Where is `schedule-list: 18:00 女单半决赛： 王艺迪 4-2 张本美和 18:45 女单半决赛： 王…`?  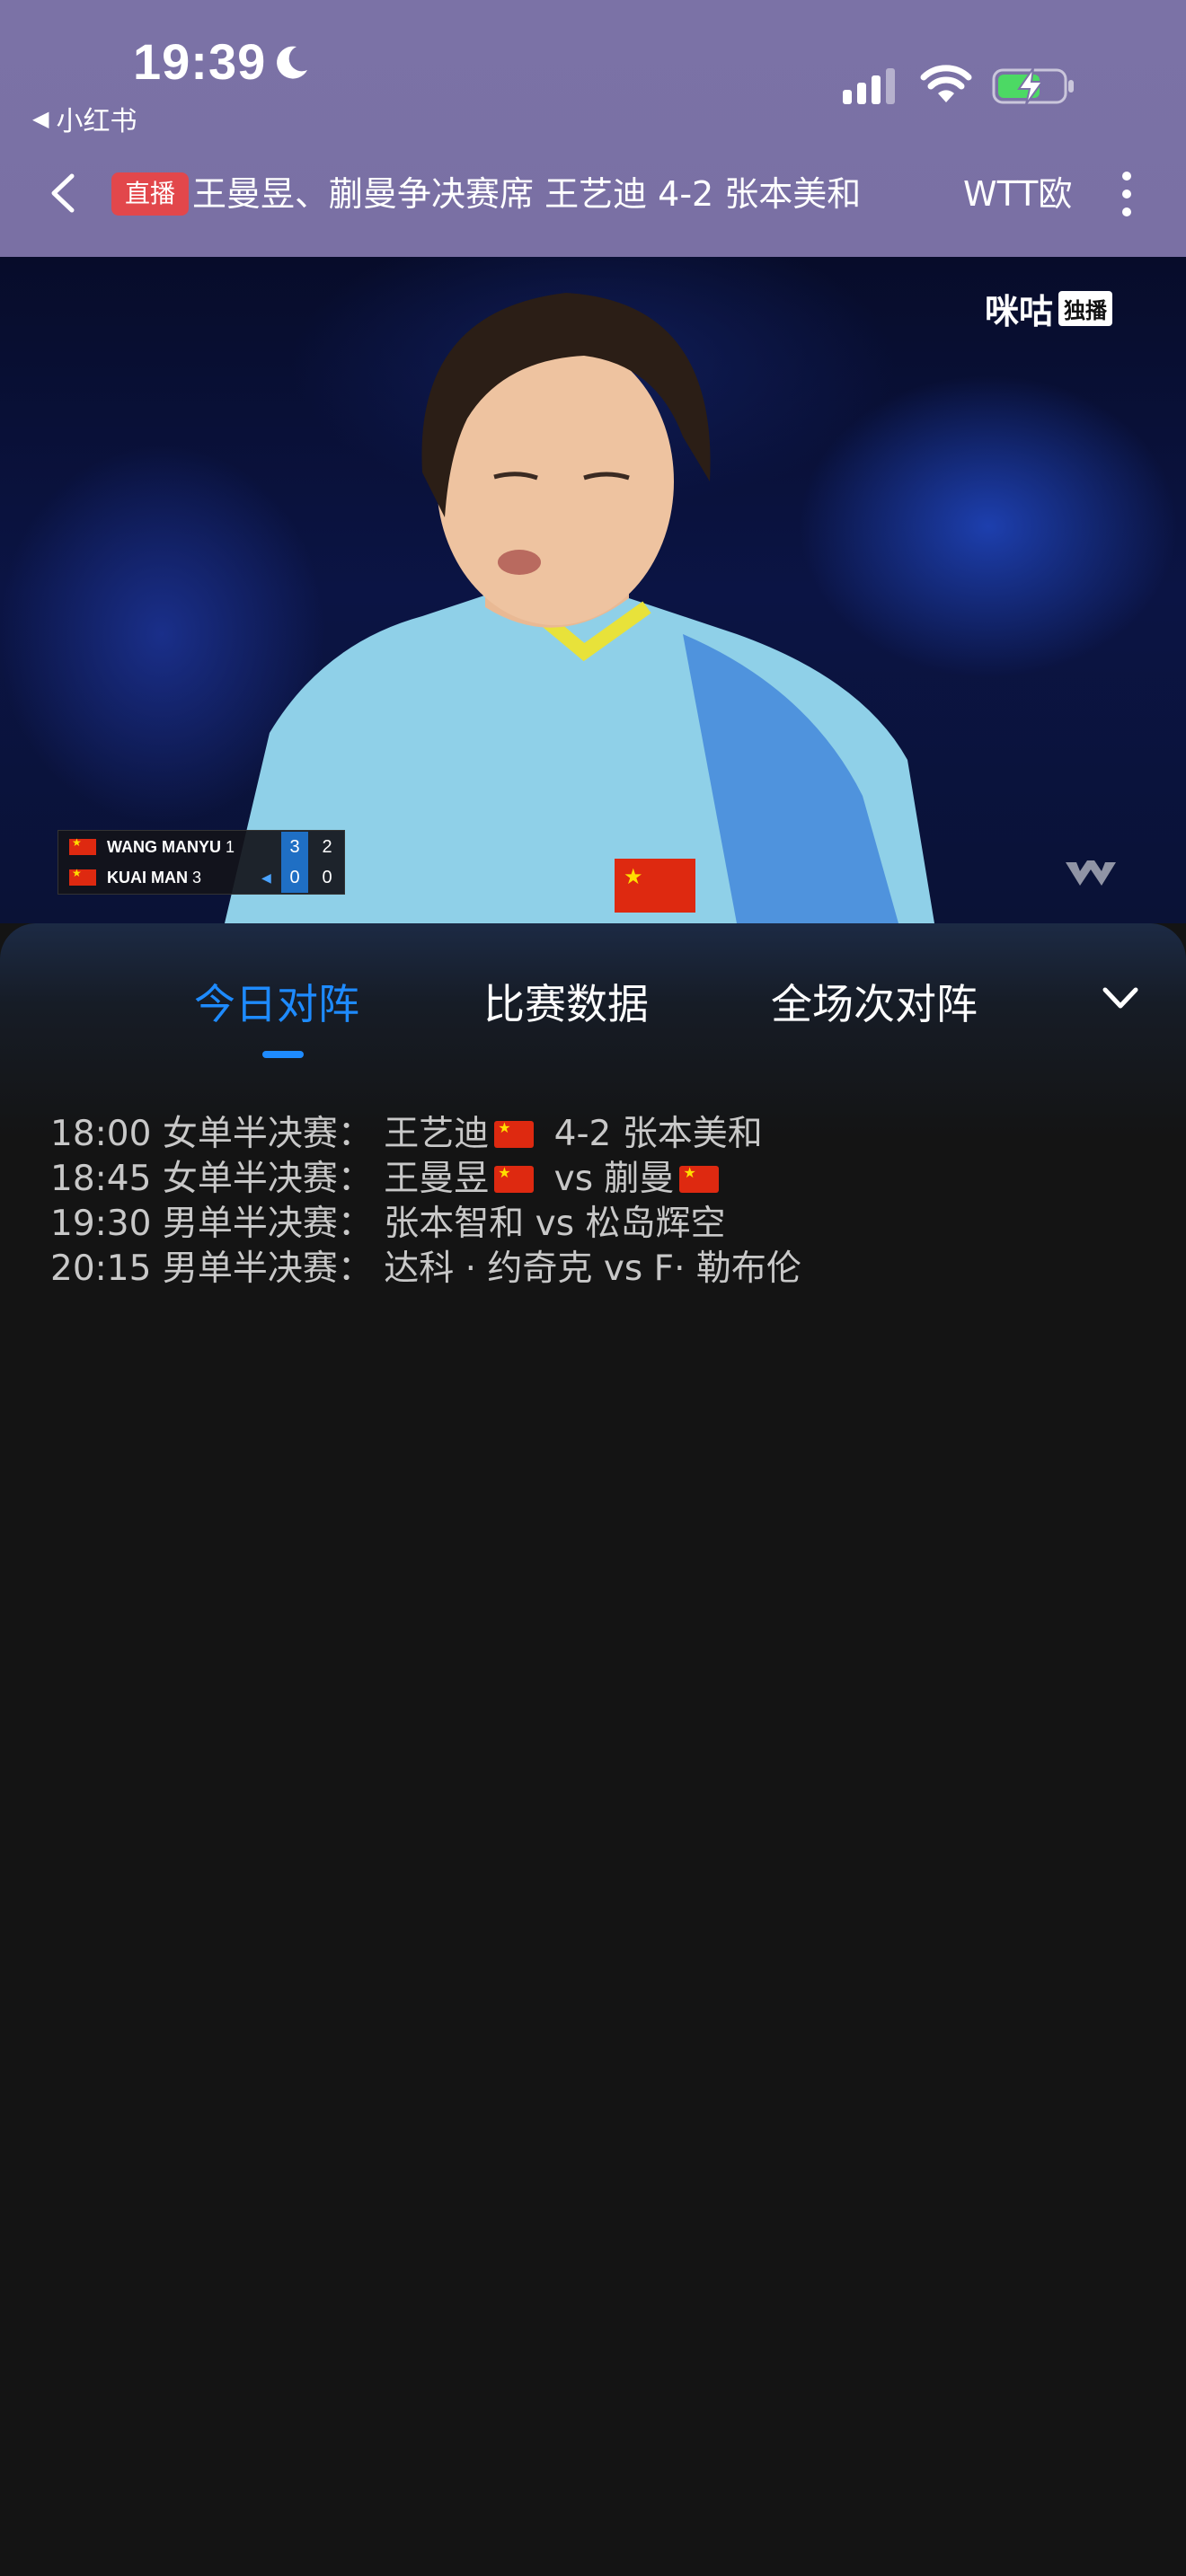
schedule-list: 18:00 女单半决赛： 王艺迪 4-2 张本美和 18:45 女单半决赛： 王… is located at coordinates (425, 1202).